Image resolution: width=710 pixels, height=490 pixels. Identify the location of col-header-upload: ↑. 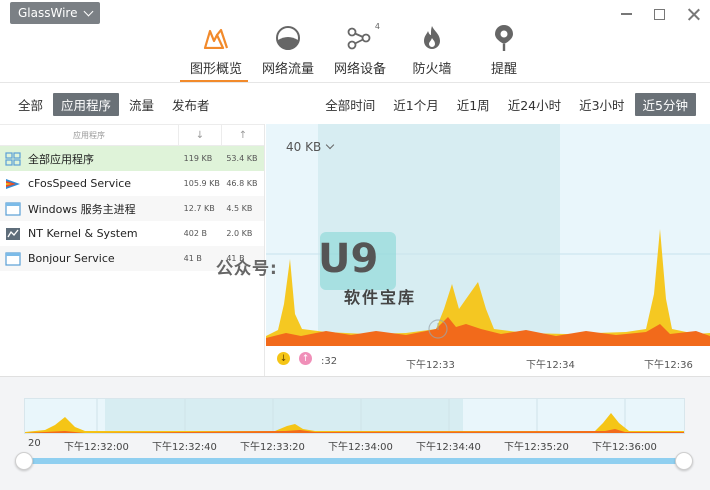
(242, 135).